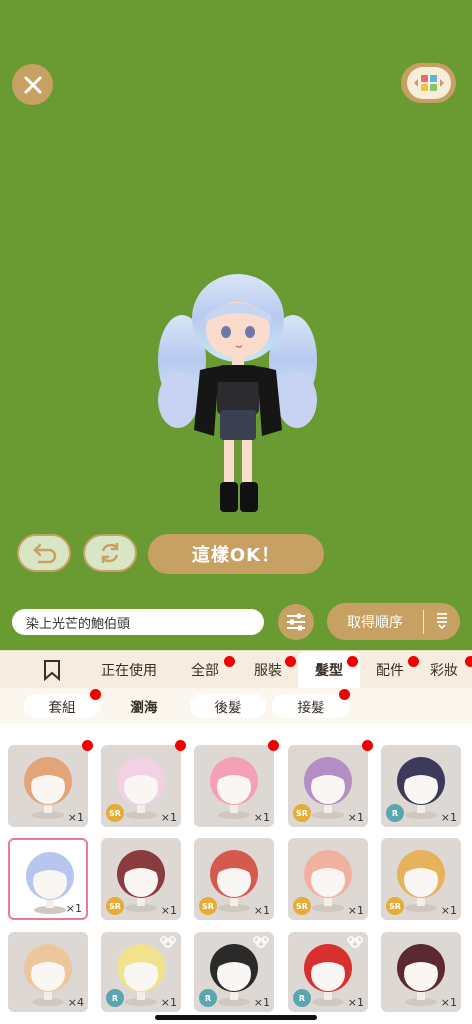 The height and width of the screenshot is (1024, 472). I want to click on refresh-icon, so click(110, 553).